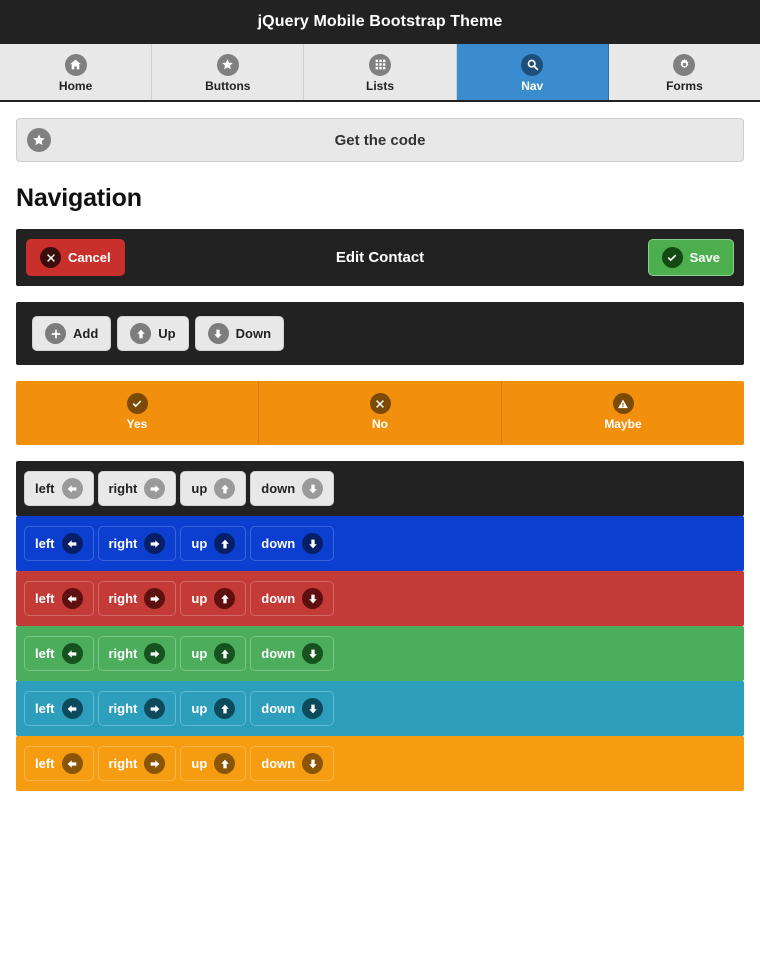 The width and height of the screenshot is (760, 980). What do you see at coordinates (380, 598) in the screenshot?
I see `button-row-red: left right up down` at bounding box center [380, 598].